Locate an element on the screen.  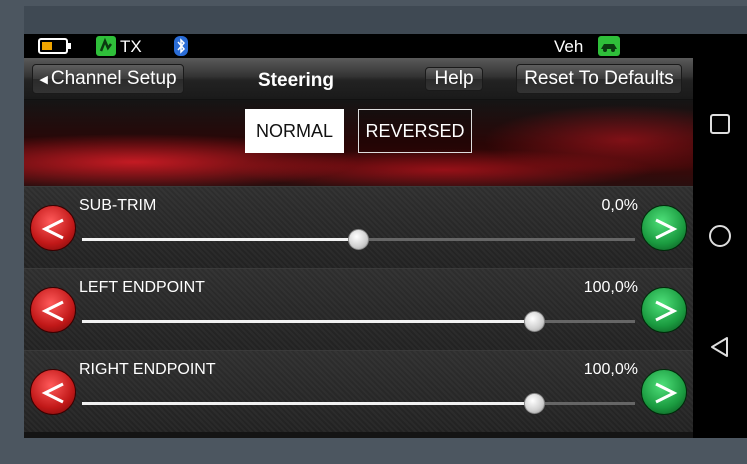
bluetooth-icon is located at coordinates (181, 46).